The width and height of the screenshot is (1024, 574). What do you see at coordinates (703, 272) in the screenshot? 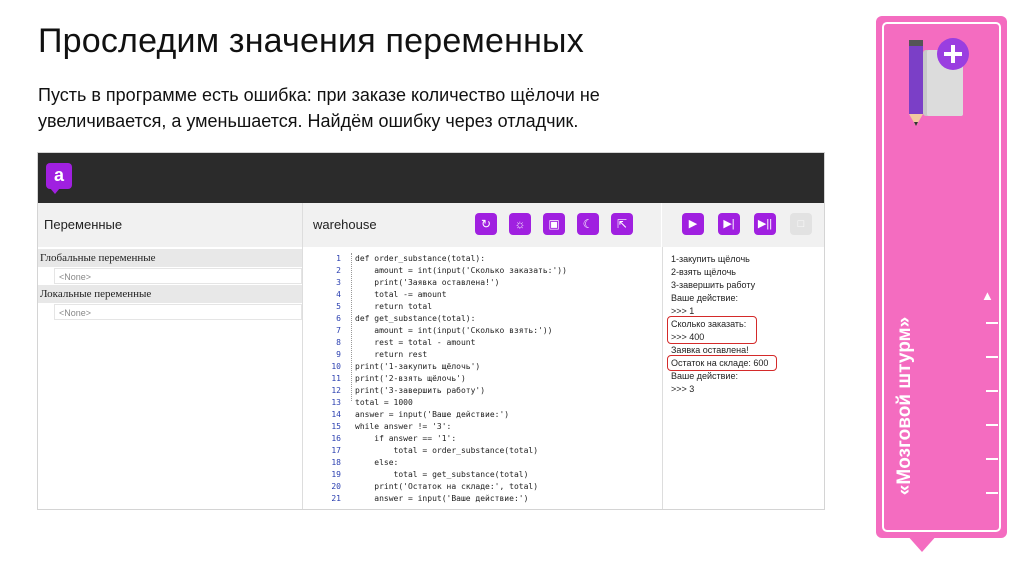
I see `console-line: 2-взять щёлочь` at bounding box center [703, 272].